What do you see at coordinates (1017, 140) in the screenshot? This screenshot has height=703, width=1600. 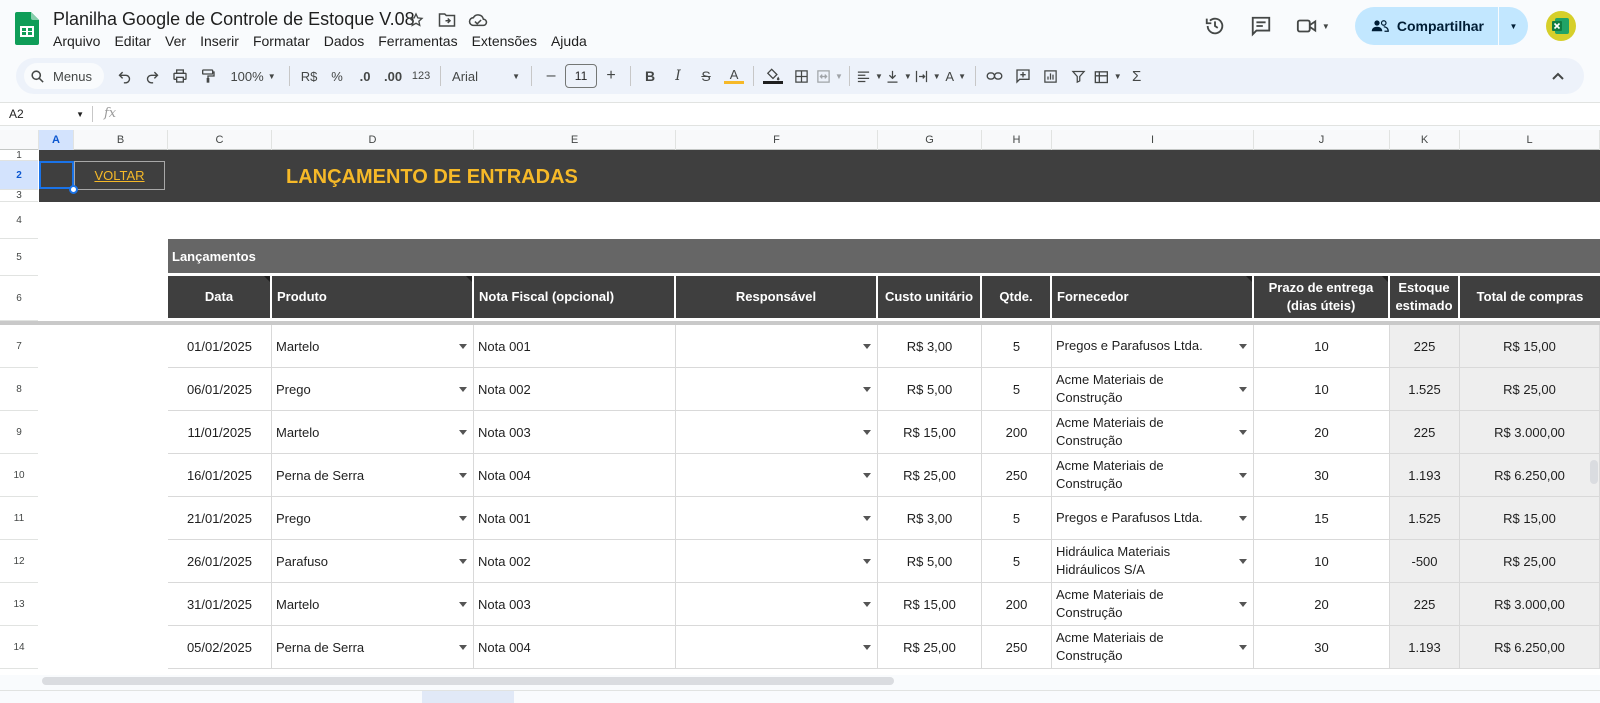 I see `column-header-h: H` at bounding box center [1017, 140].